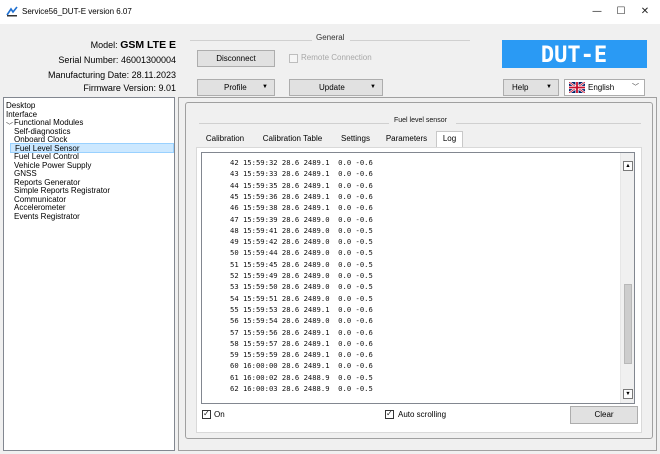  What do you see at coordinates (577, 87) in the screenshot?
I see `uk-flag-icon` at bounding box center [577, 87].